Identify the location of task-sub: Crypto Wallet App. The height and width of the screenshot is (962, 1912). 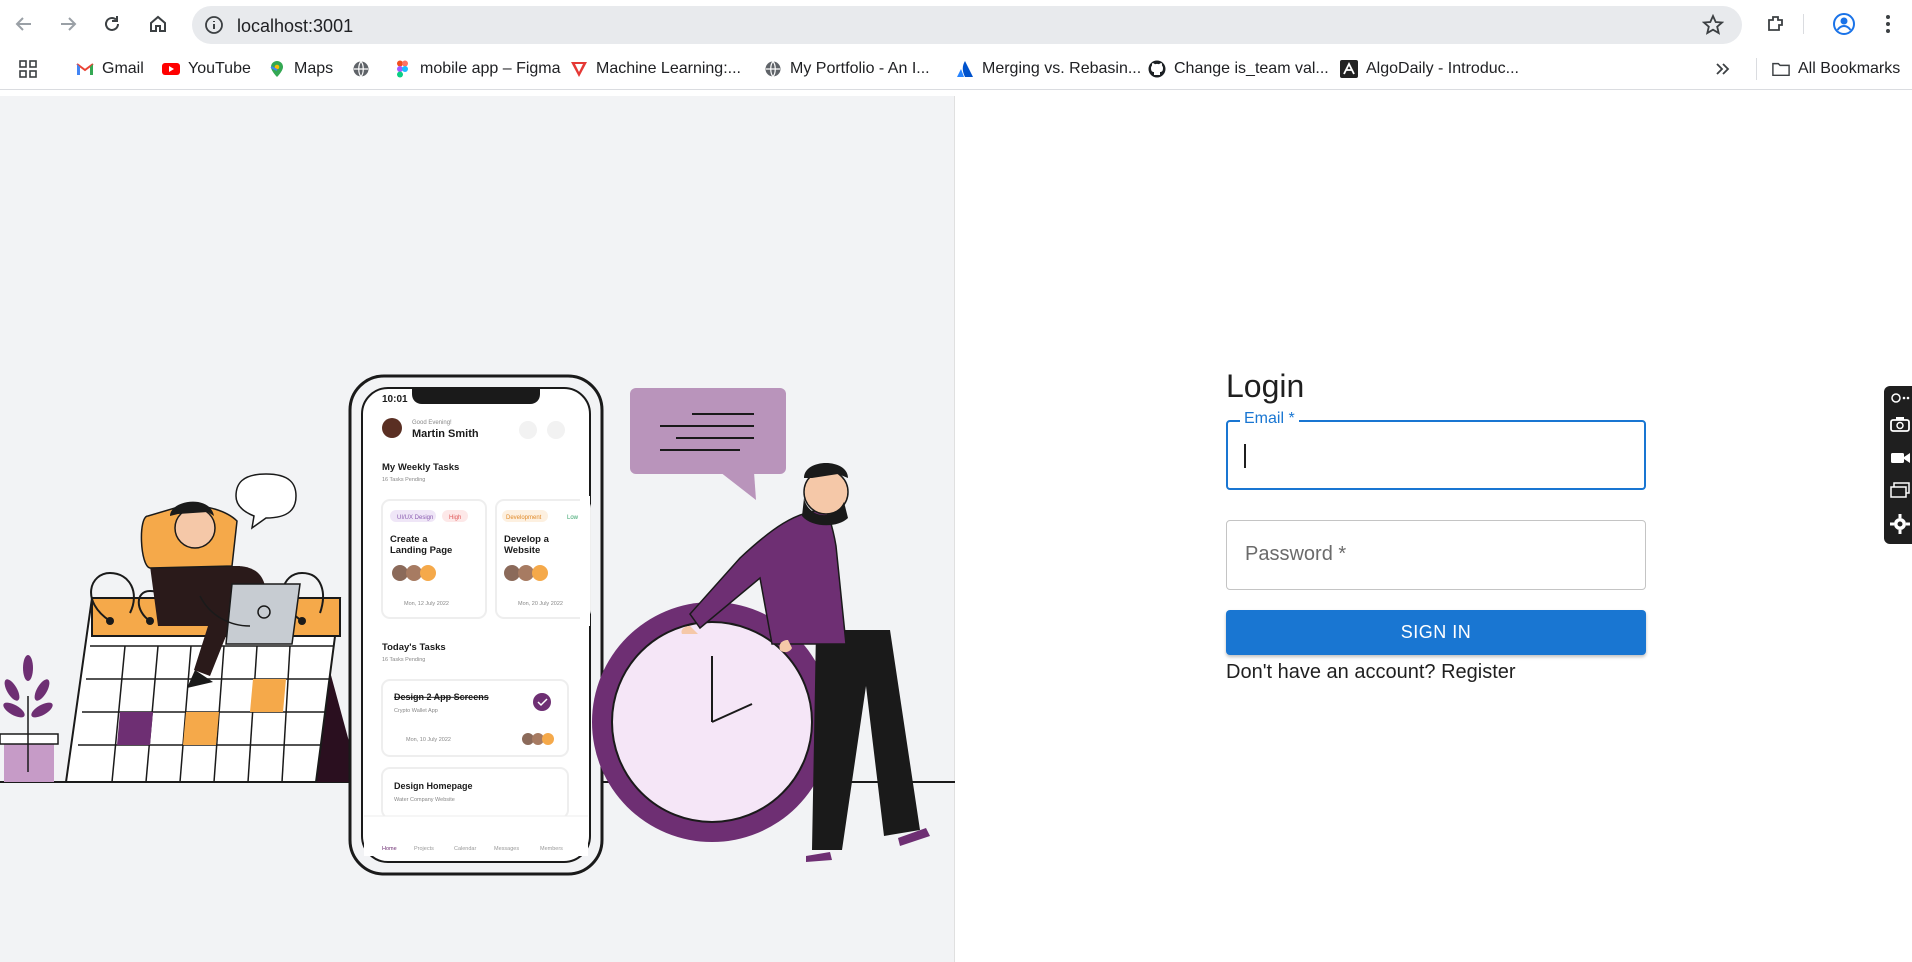
(416, 711).